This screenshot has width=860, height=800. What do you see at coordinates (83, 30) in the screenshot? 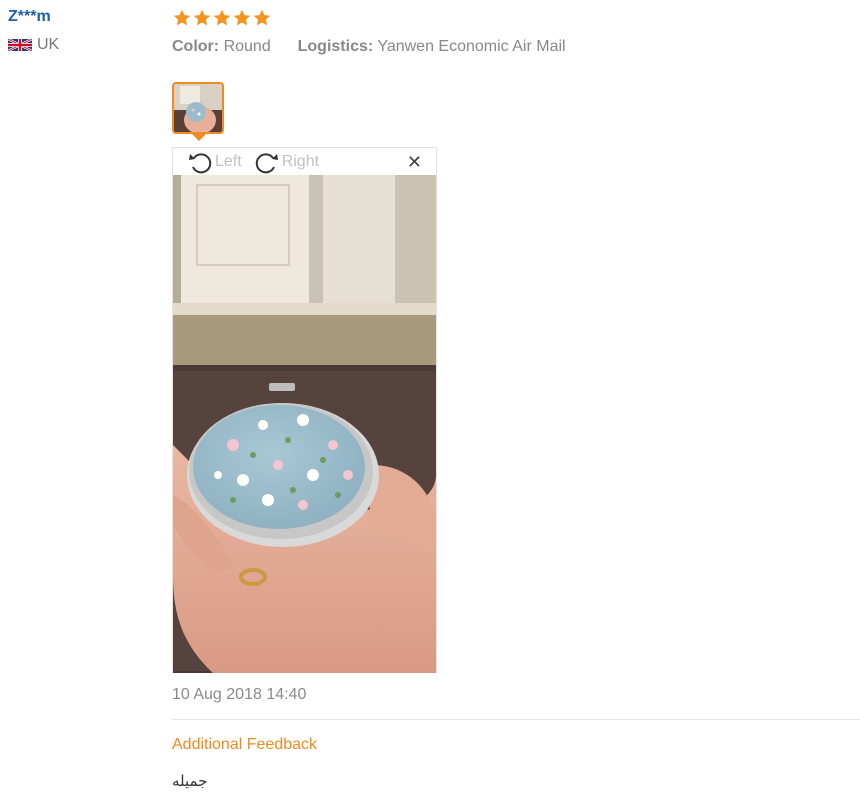
I see `reviewer-info: Z***m UK` at bounding box center [83, 30].